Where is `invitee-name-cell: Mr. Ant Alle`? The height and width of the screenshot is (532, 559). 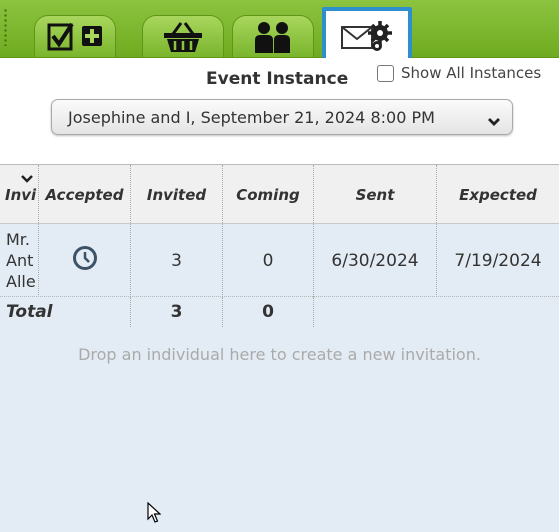
invitee-name-cell: Mr. Ant Alle is located at coordinates (19, 260).